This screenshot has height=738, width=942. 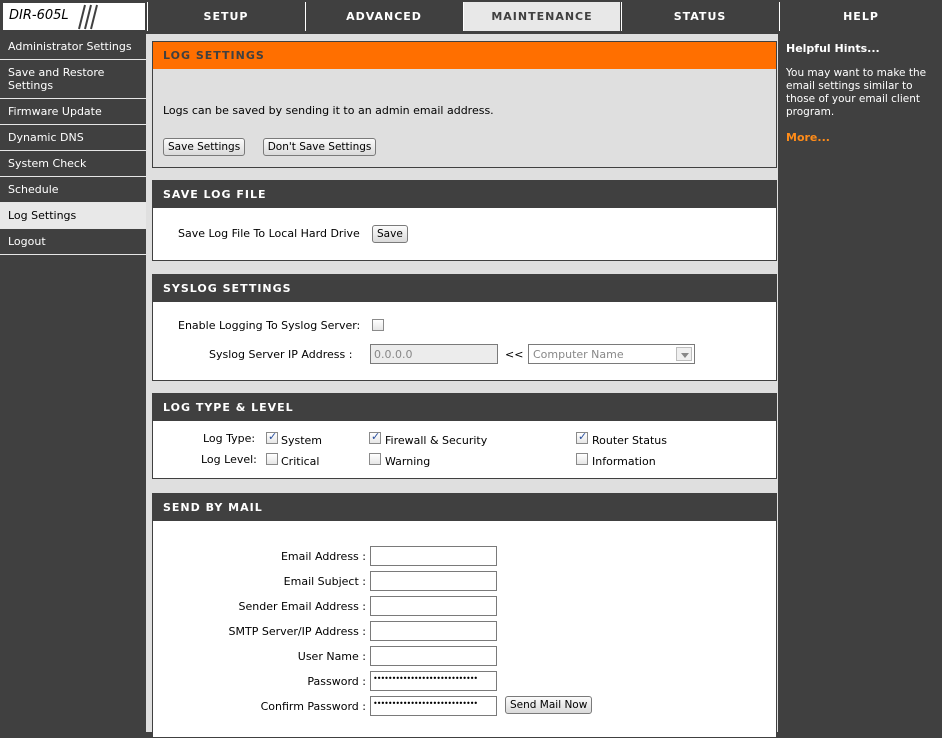 I want to click on dont-save-settings-button: Don't Save Settings, so click(x=319, y=147).